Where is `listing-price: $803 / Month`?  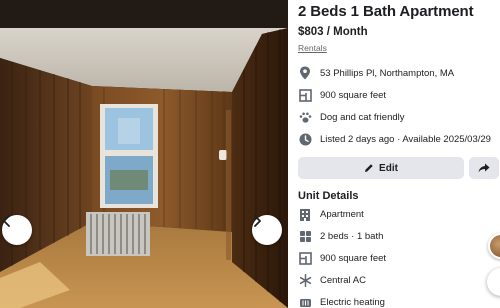 listing-price: $803 / Month is located at coordinates (333, 32).